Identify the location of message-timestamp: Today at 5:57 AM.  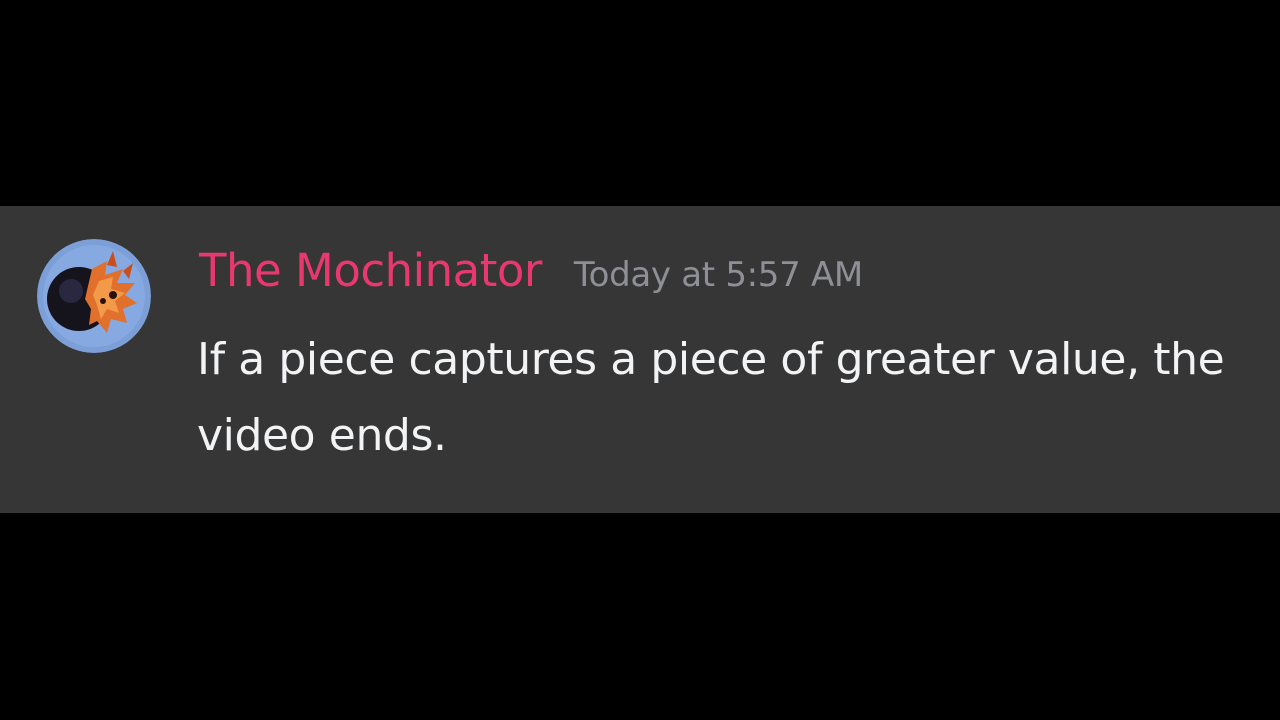
(718, 275).